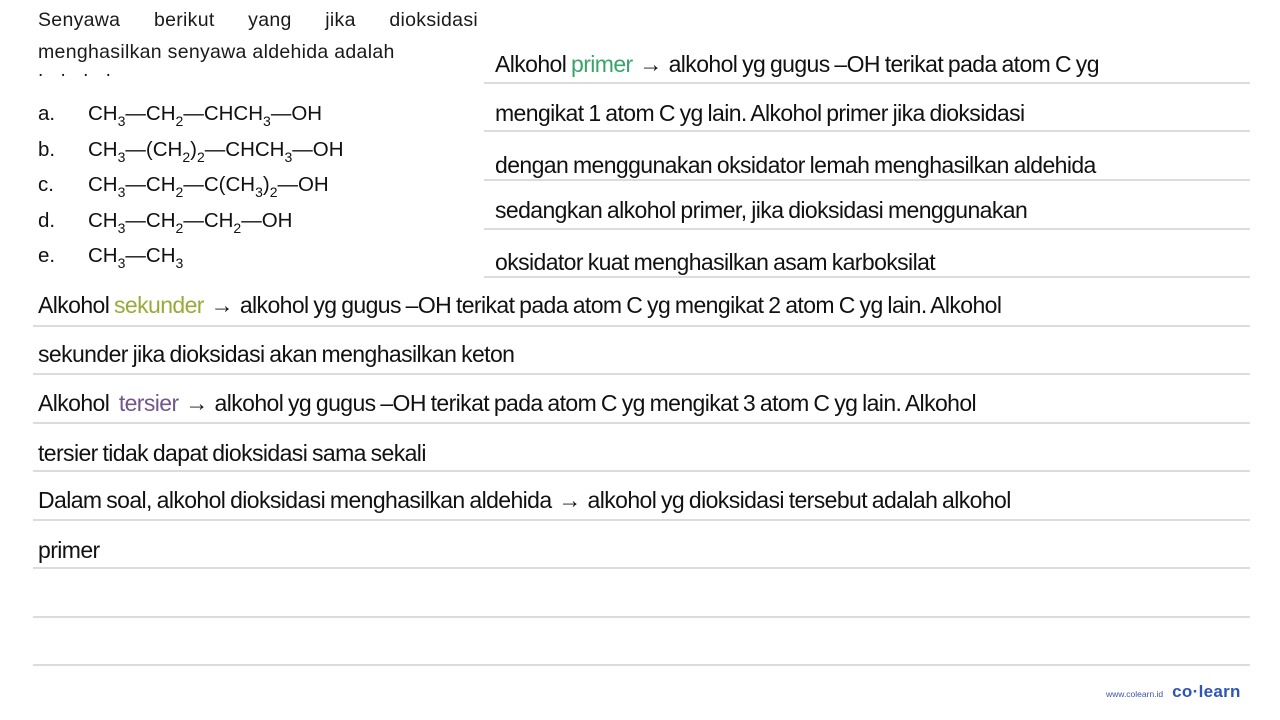 Image resolution: width=1280 pixels, height=720 pixels. What do you see at coordinates (159, 305) in the screenshot?
I see `term-sekunder: sekunder` at bounding box center [159, 305].